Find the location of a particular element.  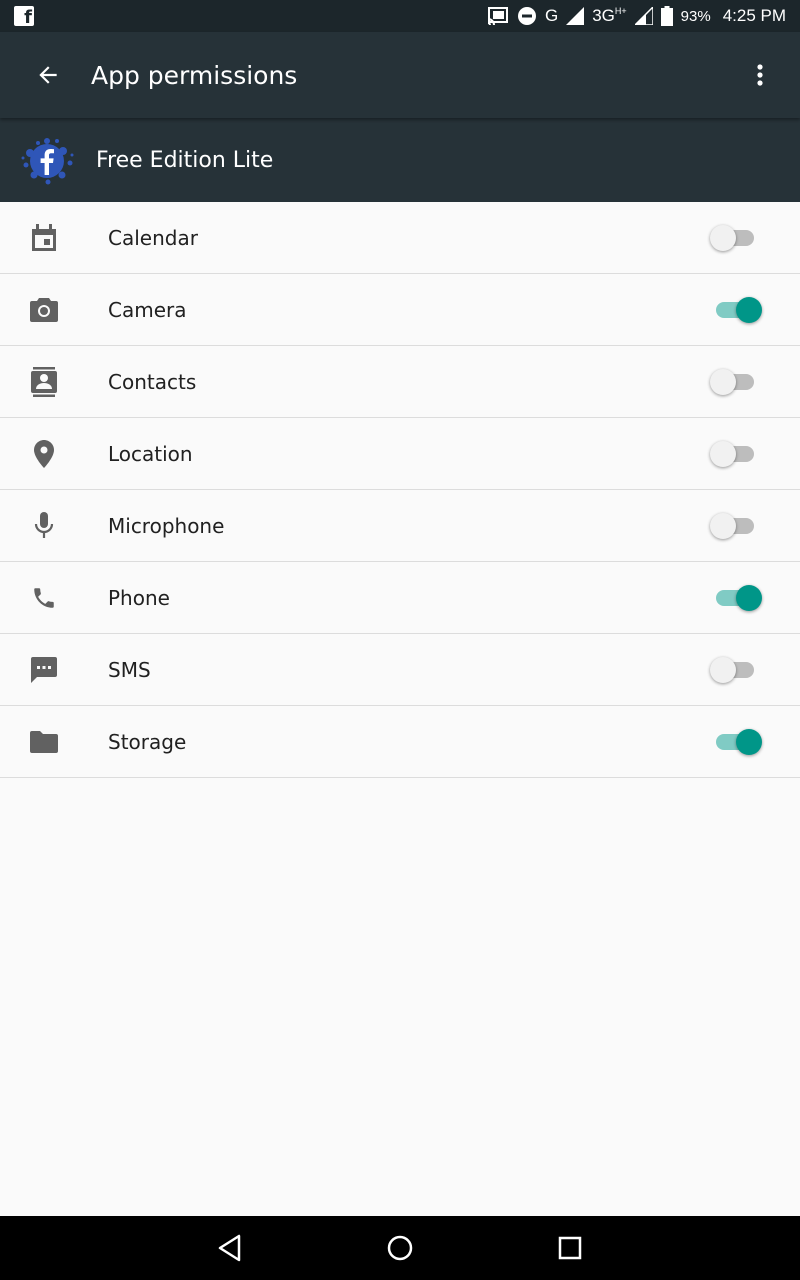

cast-icon is located at coordinates (498, 16).